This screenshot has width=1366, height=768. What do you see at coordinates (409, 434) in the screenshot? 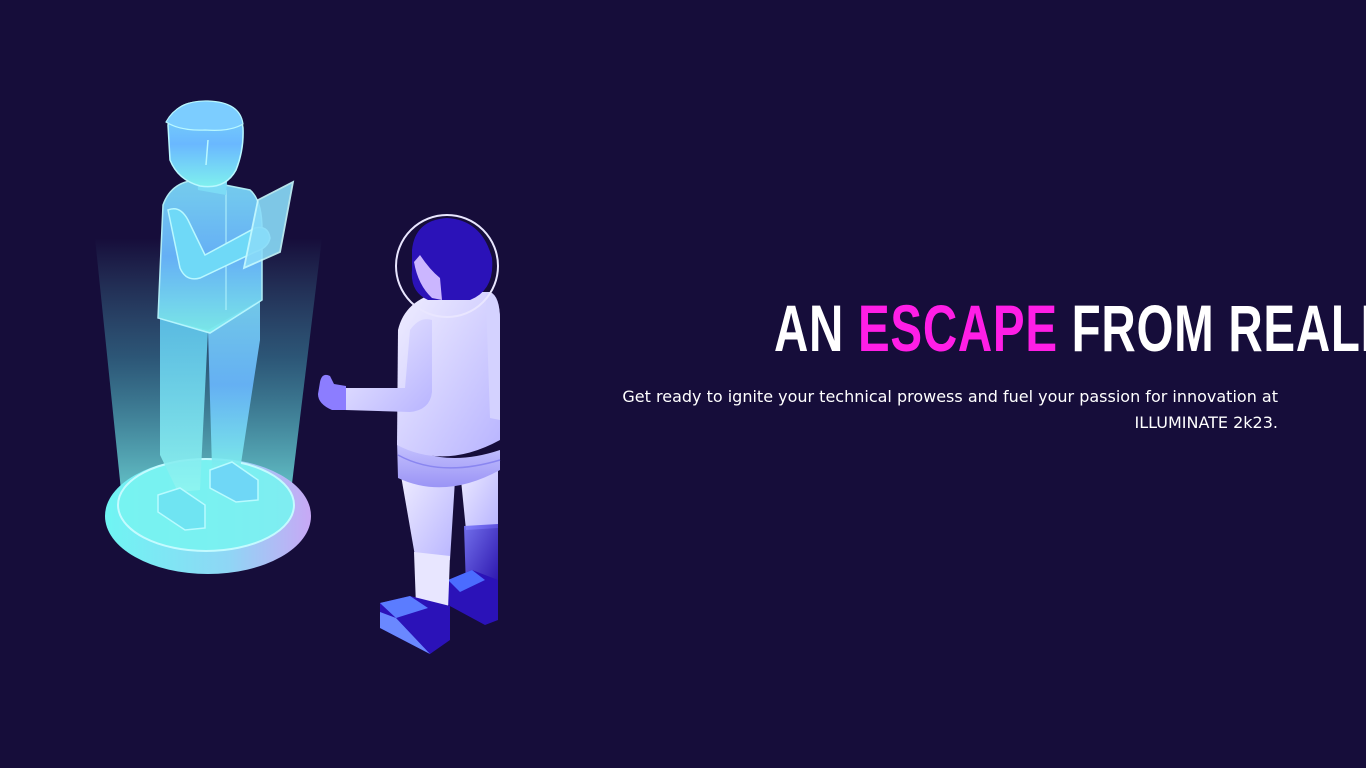
I see `astronaut-icon` at bounding box center [409, 434].